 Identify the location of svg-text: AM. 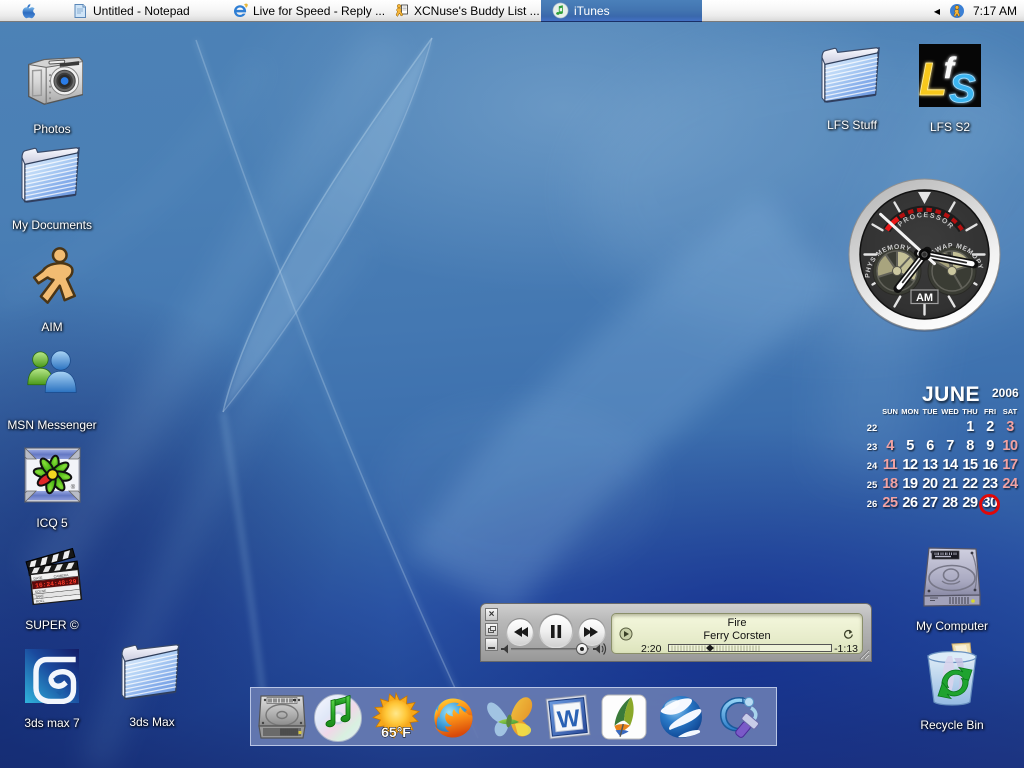
(924, 298).